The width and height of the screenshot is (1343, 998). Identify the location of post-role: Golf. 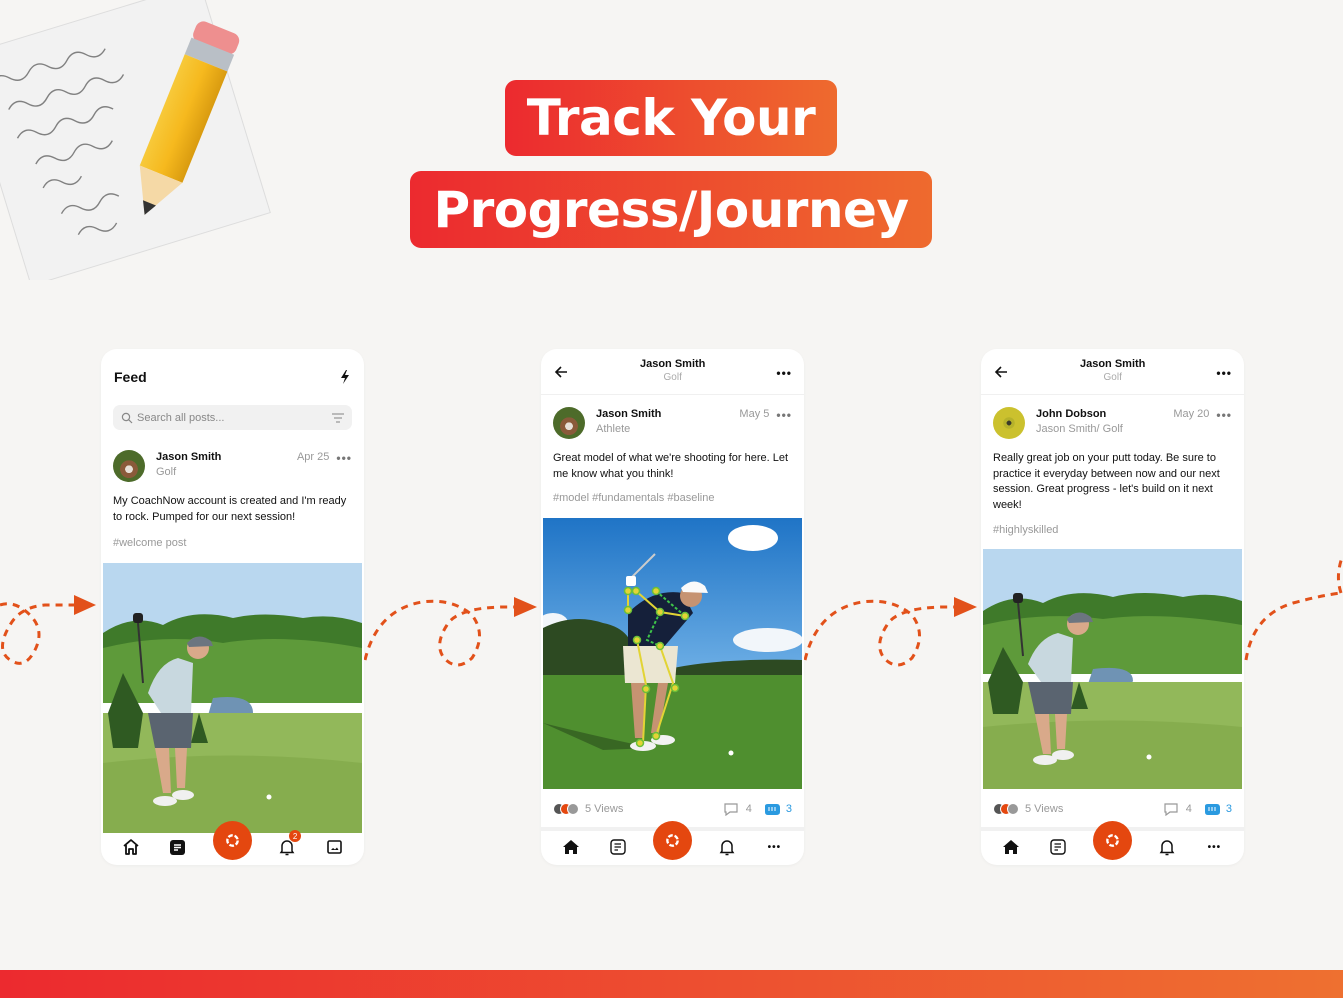
(166, 472).